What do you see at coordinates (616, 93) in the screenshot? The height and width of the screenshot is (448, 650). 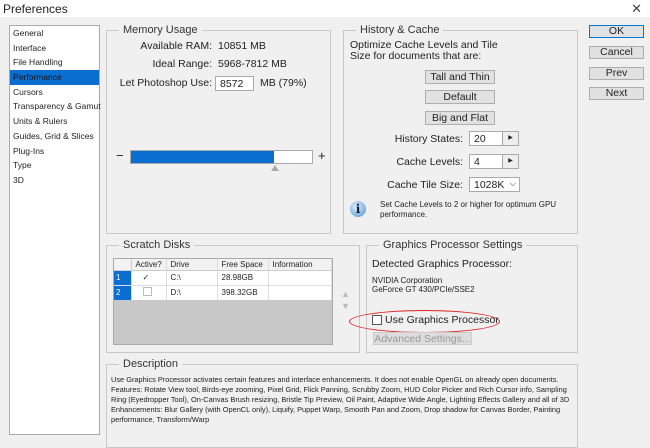 I see `next-button: Next` at bounding box center [616, 93].